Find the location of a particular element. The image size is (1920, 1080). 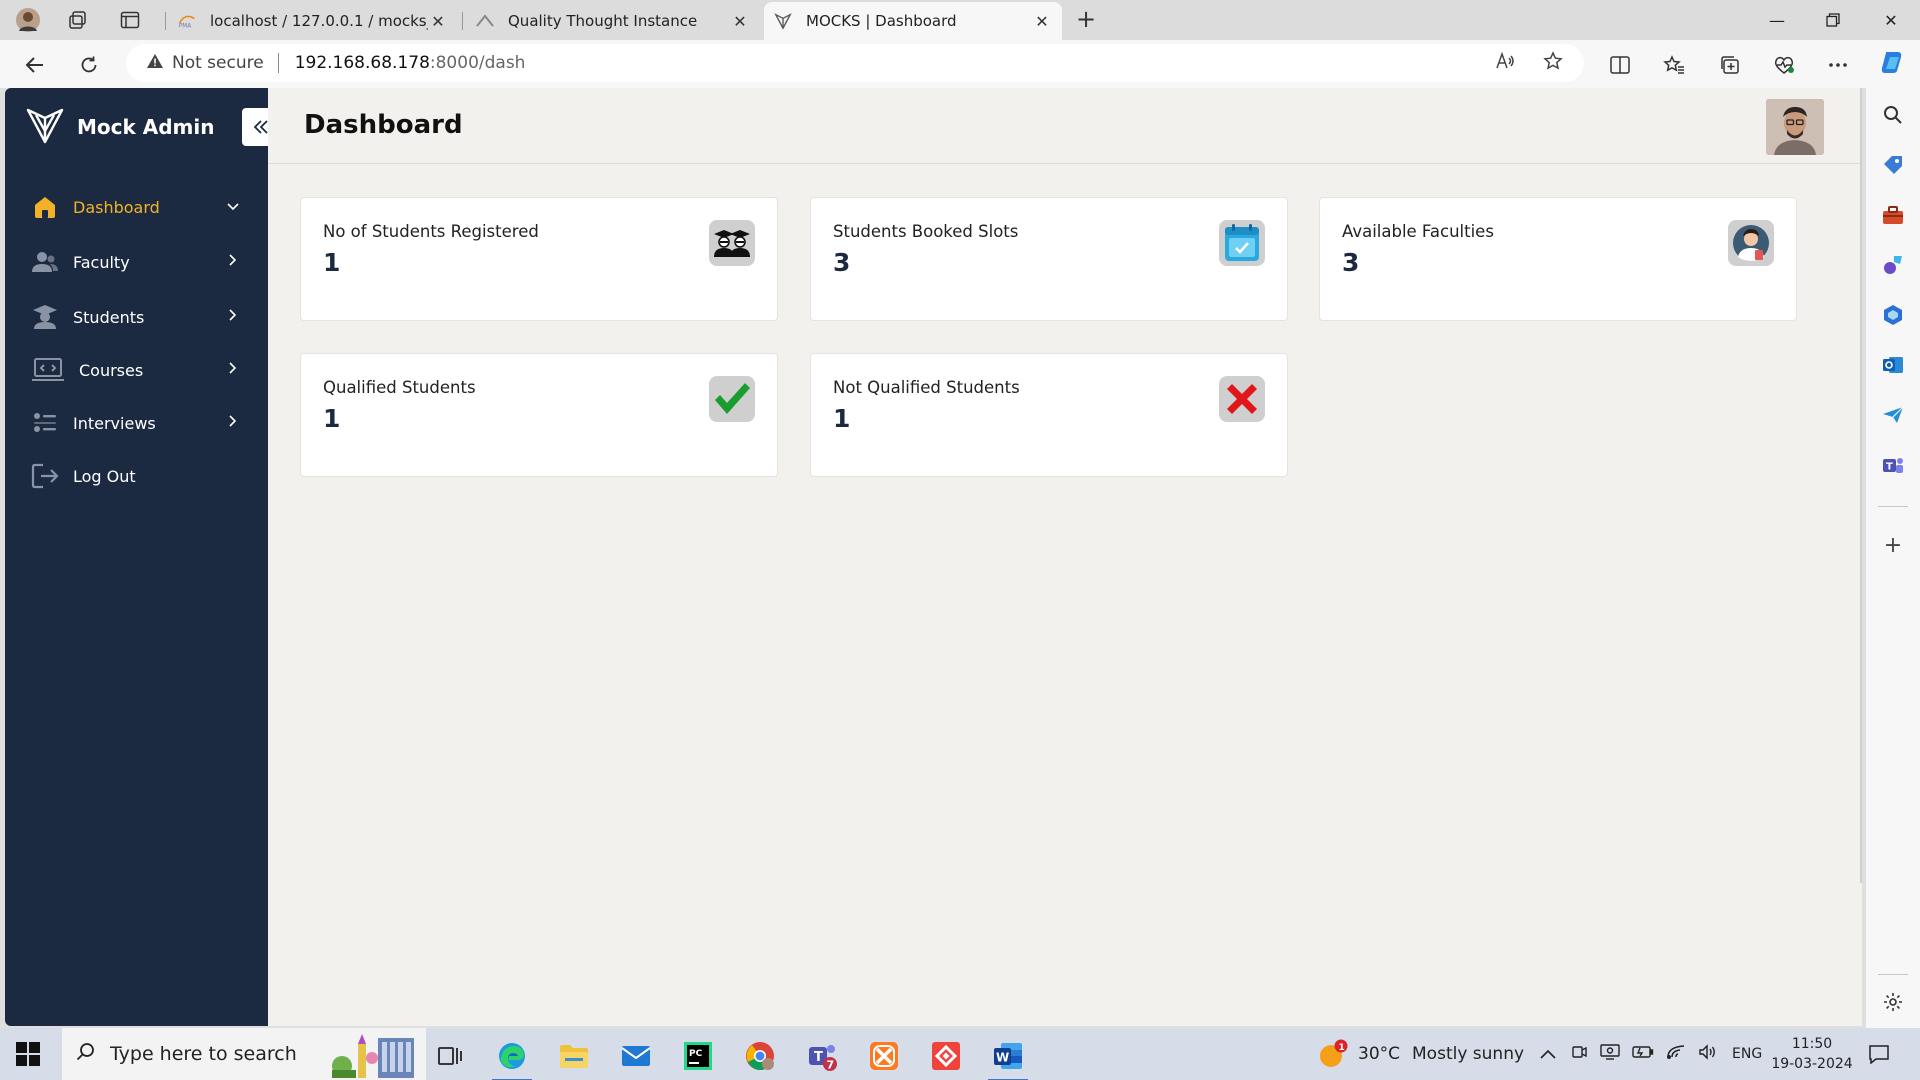

edge-browser-icon is located at coordinates (512, 1058).